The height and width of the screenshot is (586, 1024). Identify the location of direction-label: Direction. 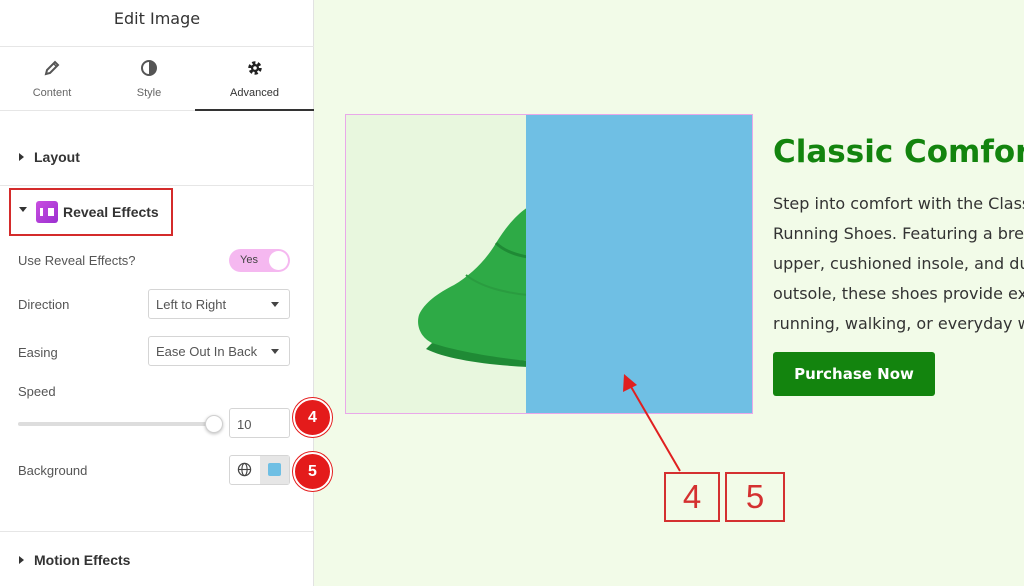
(44, 304).